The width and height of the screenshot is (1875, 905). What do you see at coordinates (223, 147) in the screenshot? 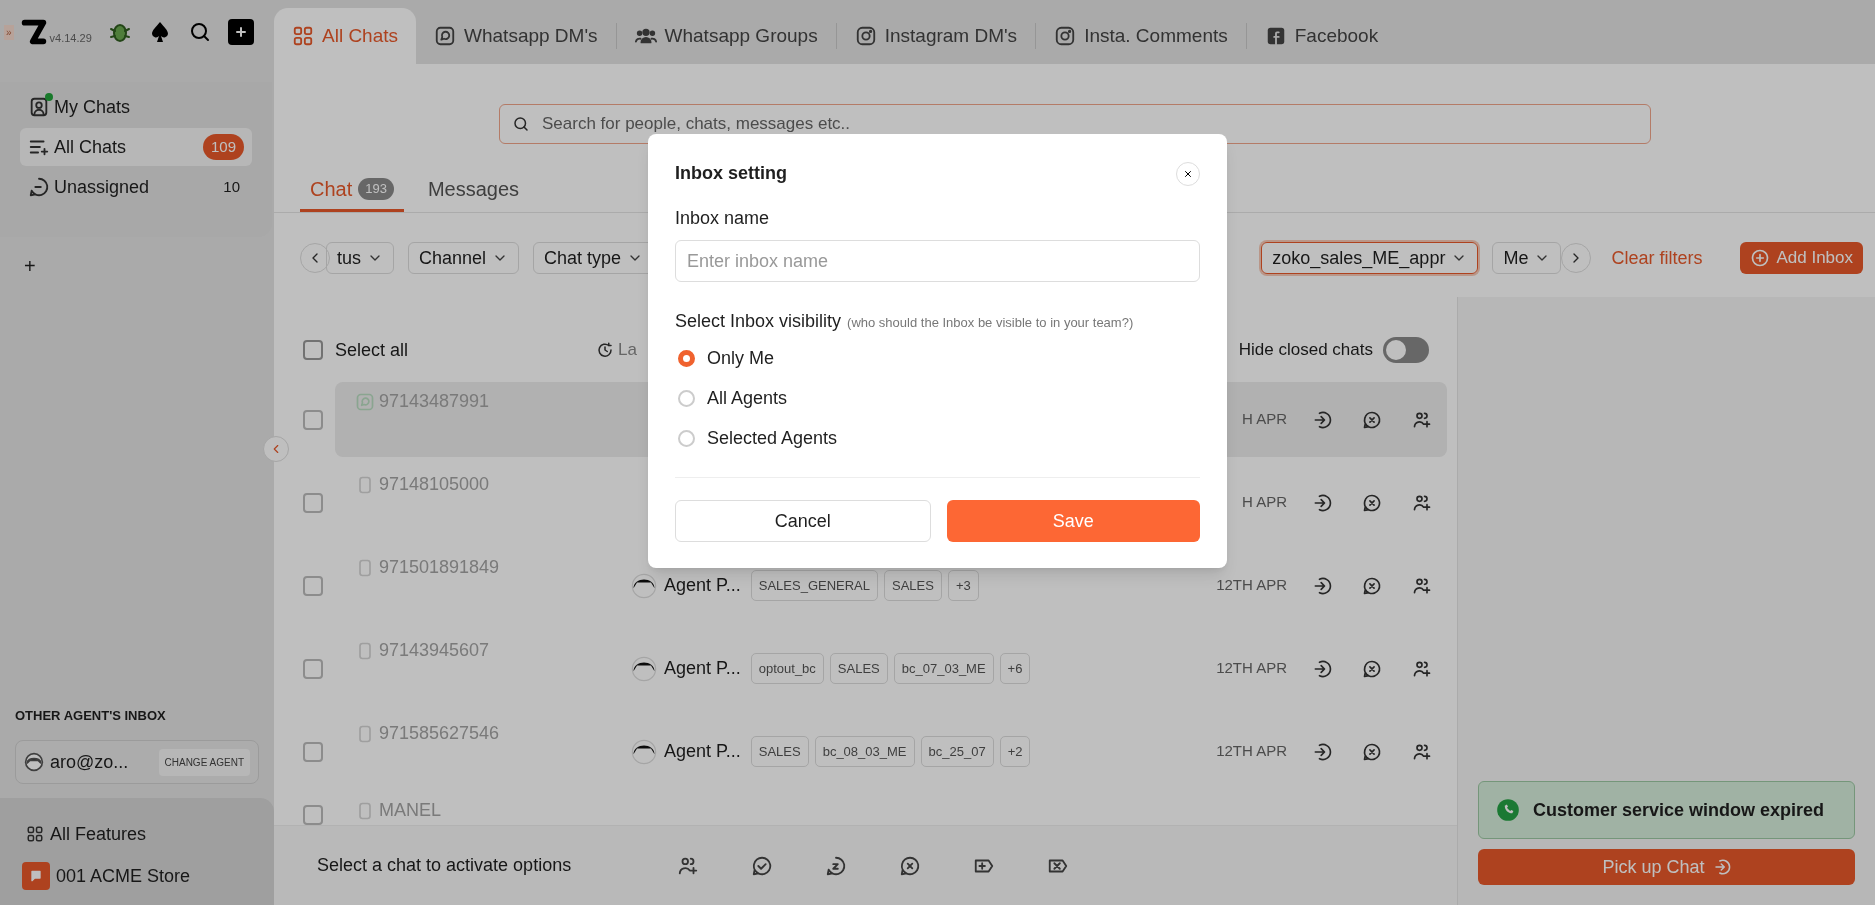
I see `count-badge: 109` at bounding box center [223, 147].